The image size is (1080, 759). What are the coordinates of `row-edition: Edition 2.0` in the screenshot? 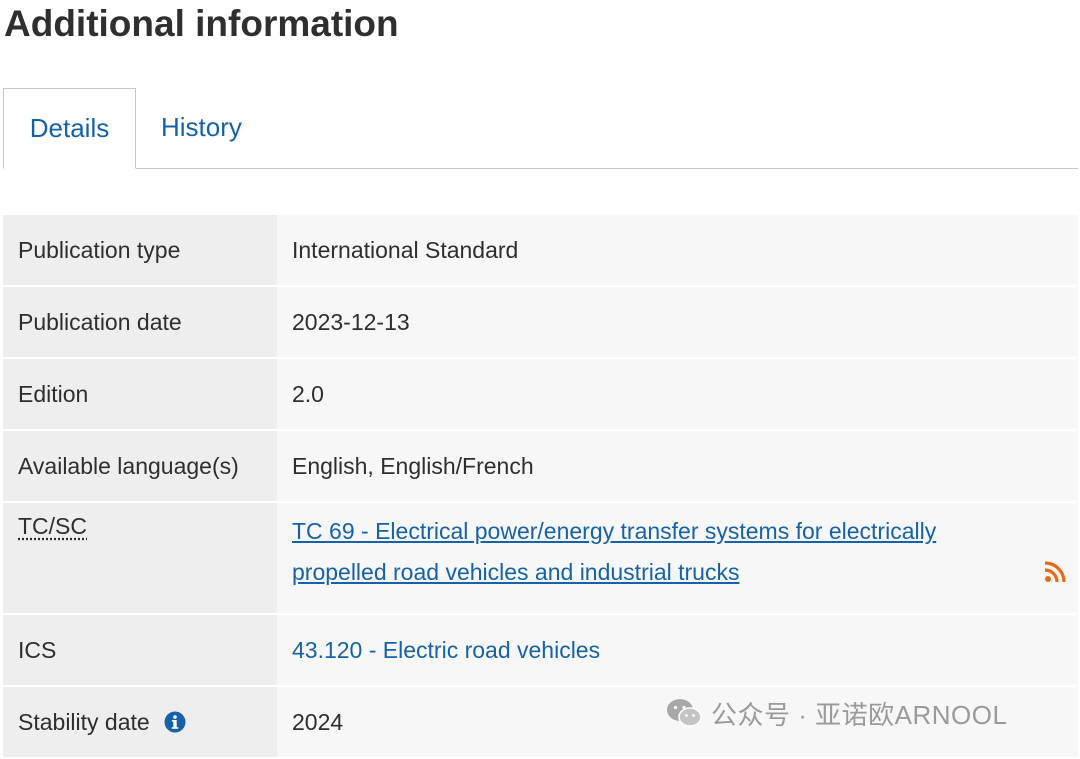 It's located at (540, 395).